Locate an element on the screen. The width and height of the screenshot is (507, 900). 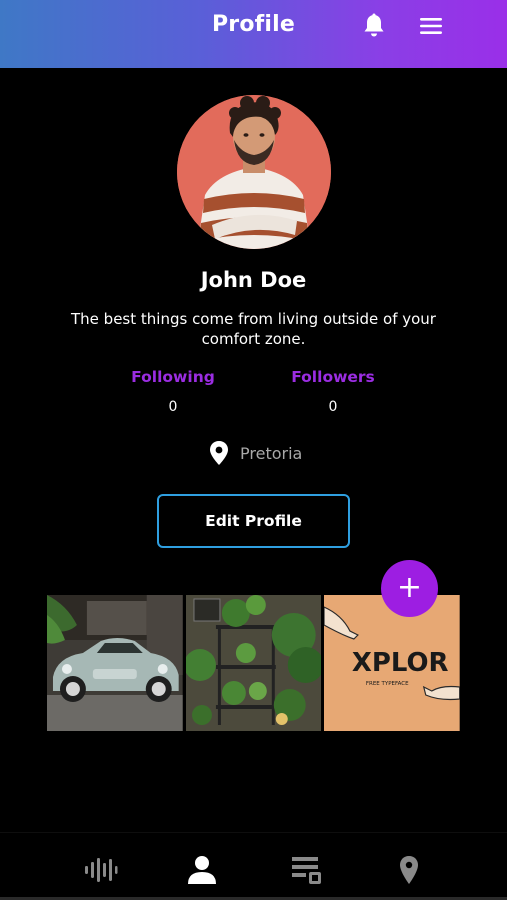
following-count: 0 is located at coordinates (173, 407).